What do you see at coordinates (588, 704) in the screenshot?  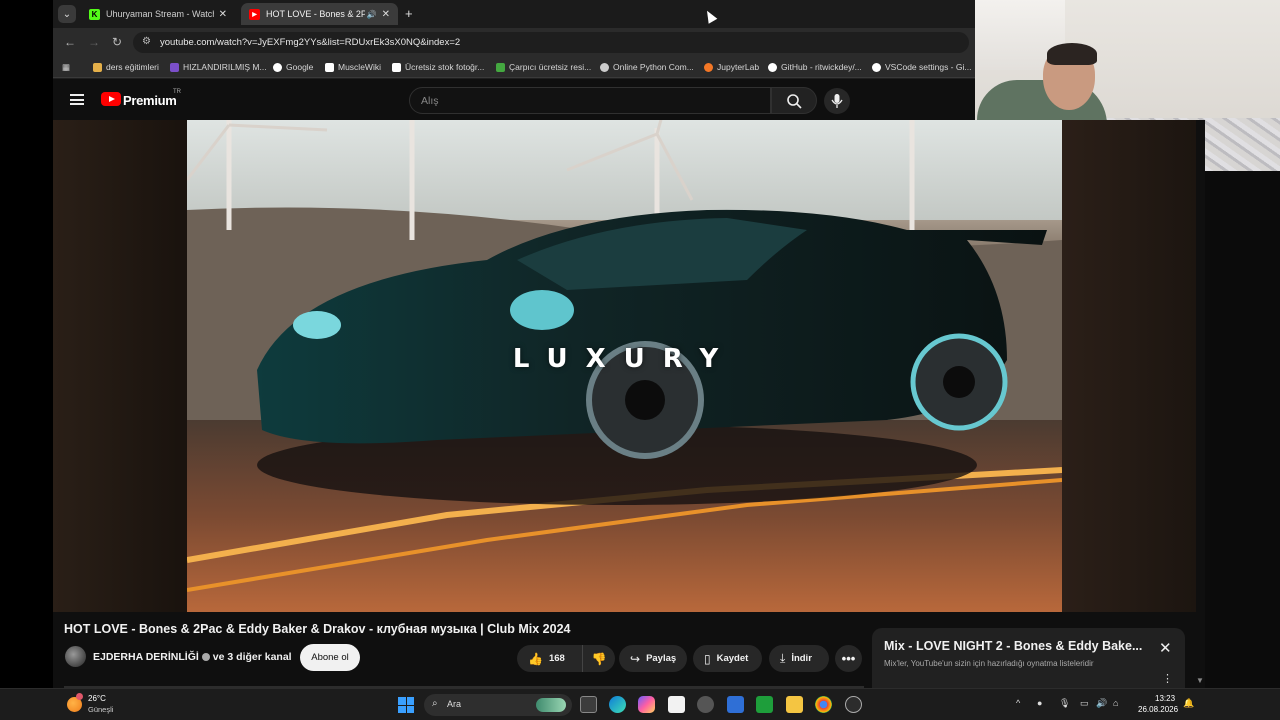 I see `task-view-icon` at bounding box center [588, 704].